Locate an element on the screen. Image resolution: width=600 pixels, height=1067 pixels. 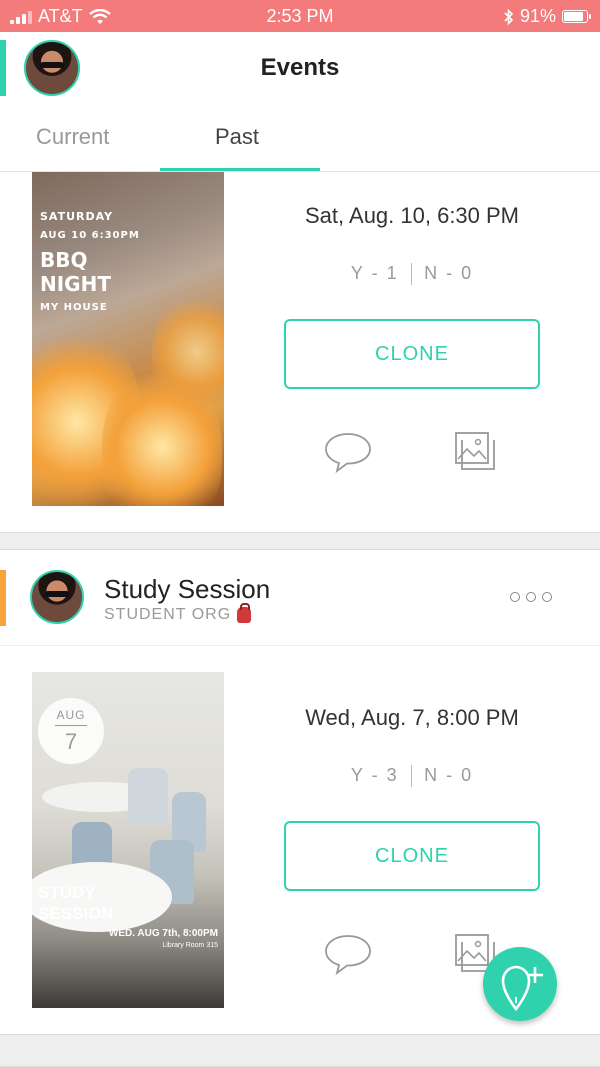
battery-icon is located at coordinates (576, 16).